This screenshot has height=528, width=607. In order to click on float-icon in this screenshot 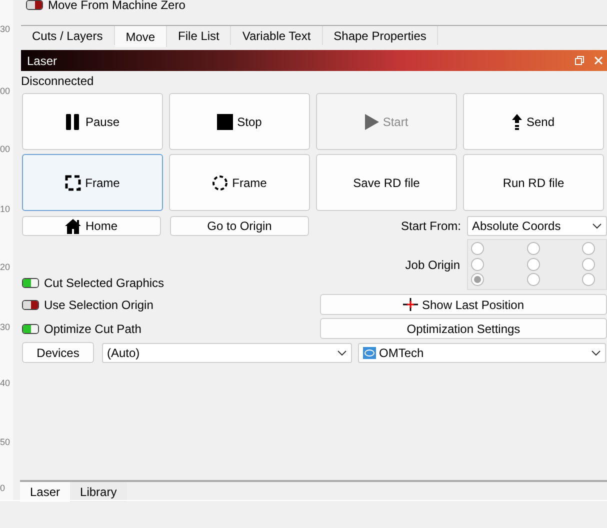, I will do `click(579, 60)`.